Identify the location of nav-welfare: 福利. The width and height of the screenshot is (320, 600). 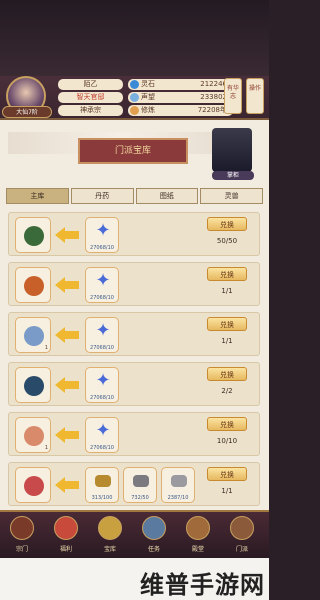
(66, 536).